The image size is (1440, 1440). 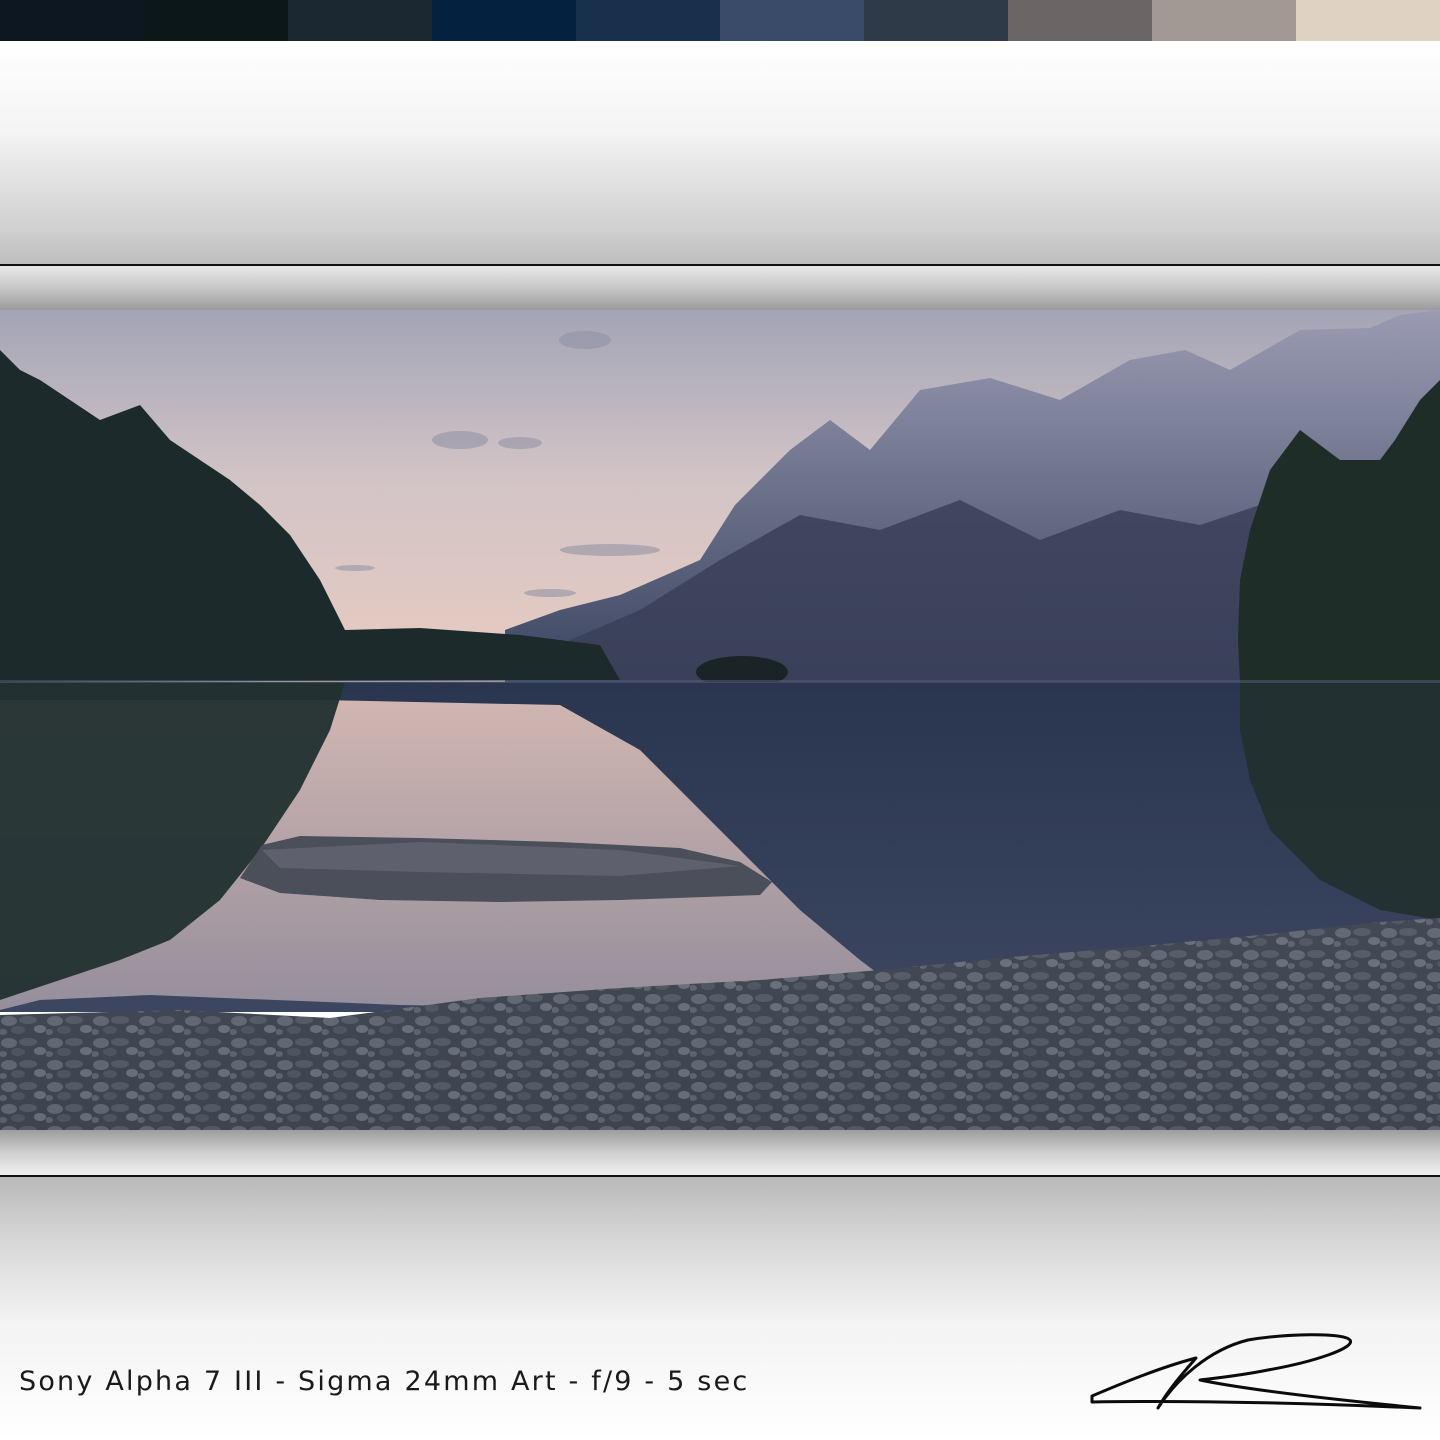 What do you see at coordinates (720, 1152) in the screenshot?
I see `photo-frame-bottom` at bounding box center [720, 1152].